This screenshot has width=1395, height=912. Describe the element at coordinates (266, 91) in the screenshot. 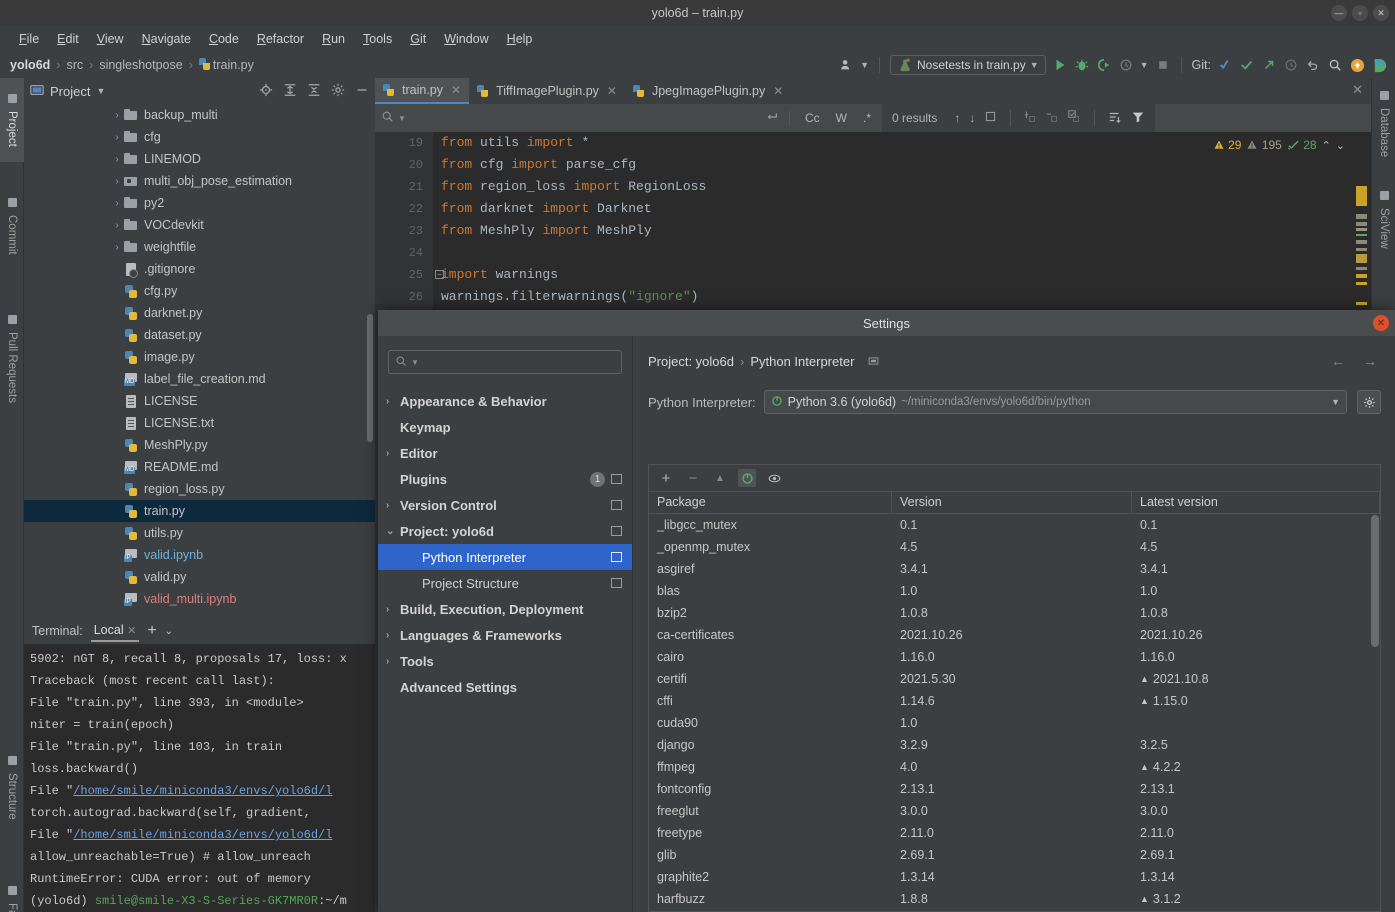

I see `locate-icon` at that location.